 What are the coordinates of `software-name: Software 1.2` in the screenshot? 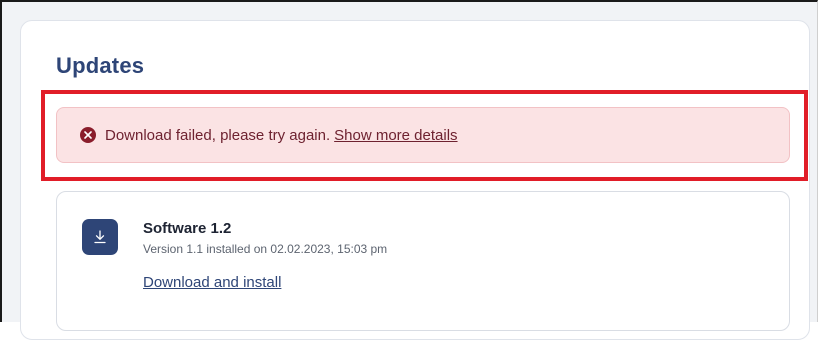 It's located at (187, 228).